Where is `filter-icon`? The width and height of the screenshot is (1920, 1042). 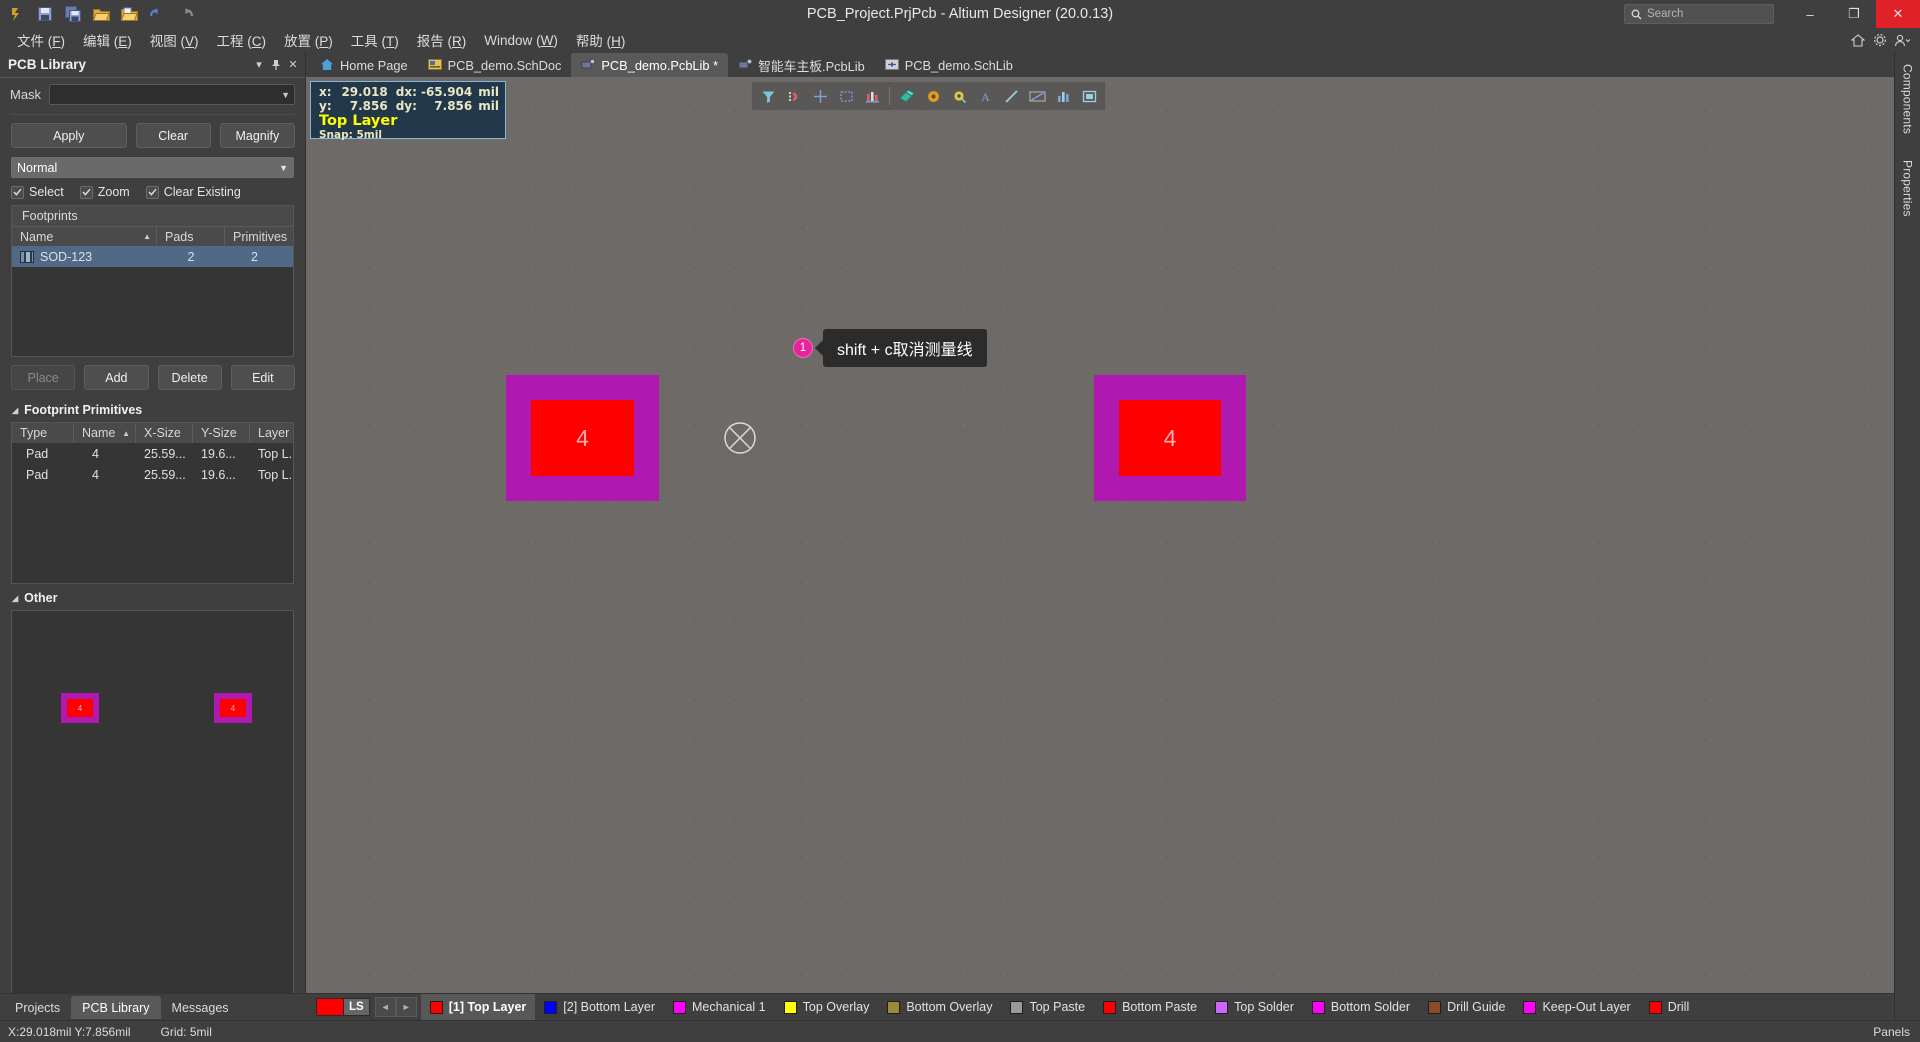 filter-icon is located at coordinates (768, 96).